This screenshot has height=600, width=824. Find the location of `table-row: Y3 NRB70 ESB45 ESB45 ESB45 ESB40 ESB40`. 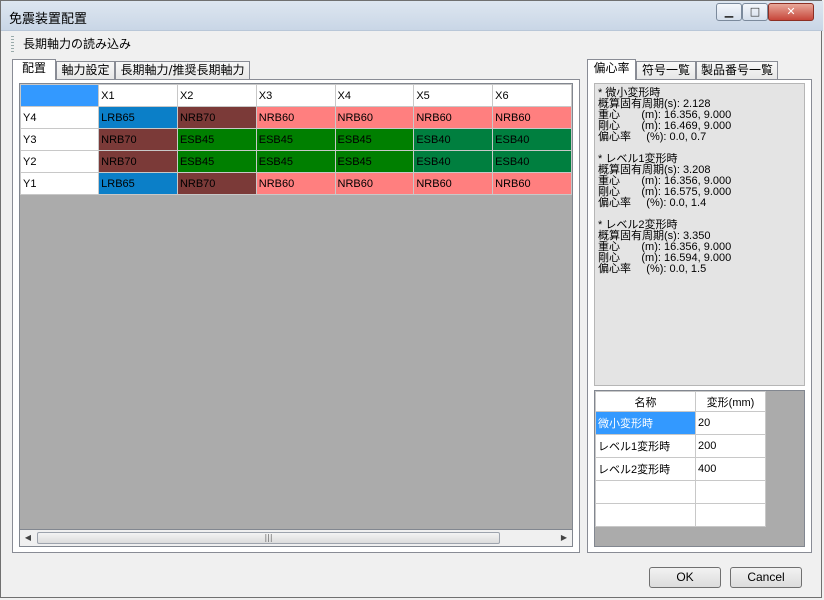

table-row: Y3 NRB70 ESB45 ESB45 ESB45 ESB40 ESB40 is located at coordinates (296, 139).